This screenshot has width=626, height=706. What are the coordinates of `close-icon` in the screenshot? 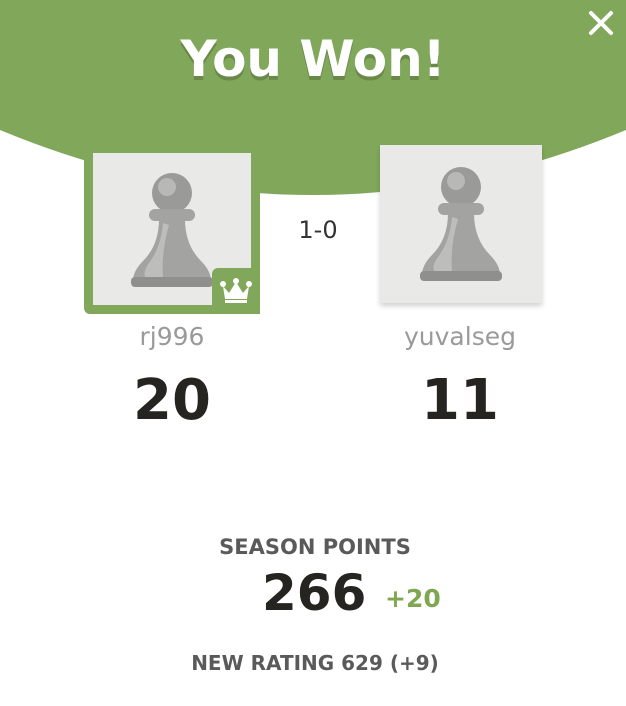 It's located at (601, 23).